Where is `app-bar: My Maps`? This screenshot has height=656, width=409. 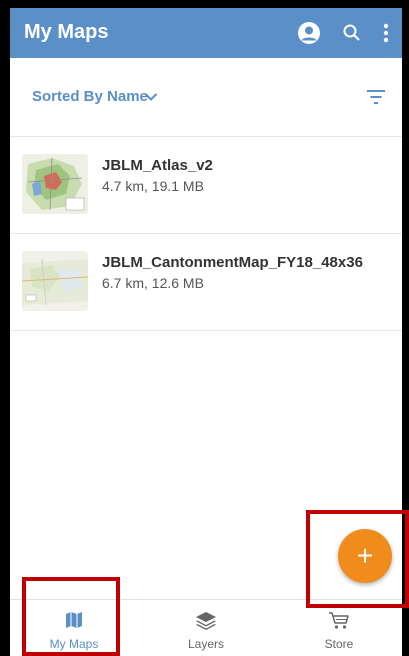
app-bar: My Maps is located at coordinates (206, 33).